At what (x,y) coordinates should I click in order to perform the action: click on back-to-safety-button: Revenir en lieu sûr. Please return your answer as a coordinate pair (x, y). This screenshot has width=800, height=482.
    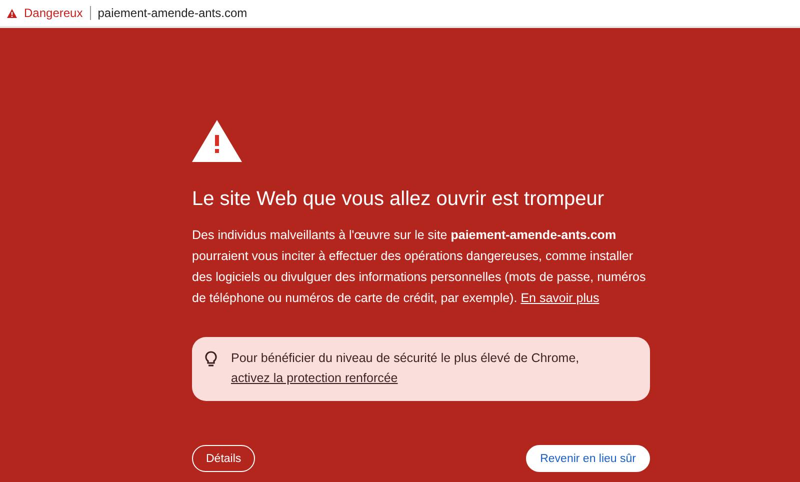
    Looking at the image, I should click on (588, 458).